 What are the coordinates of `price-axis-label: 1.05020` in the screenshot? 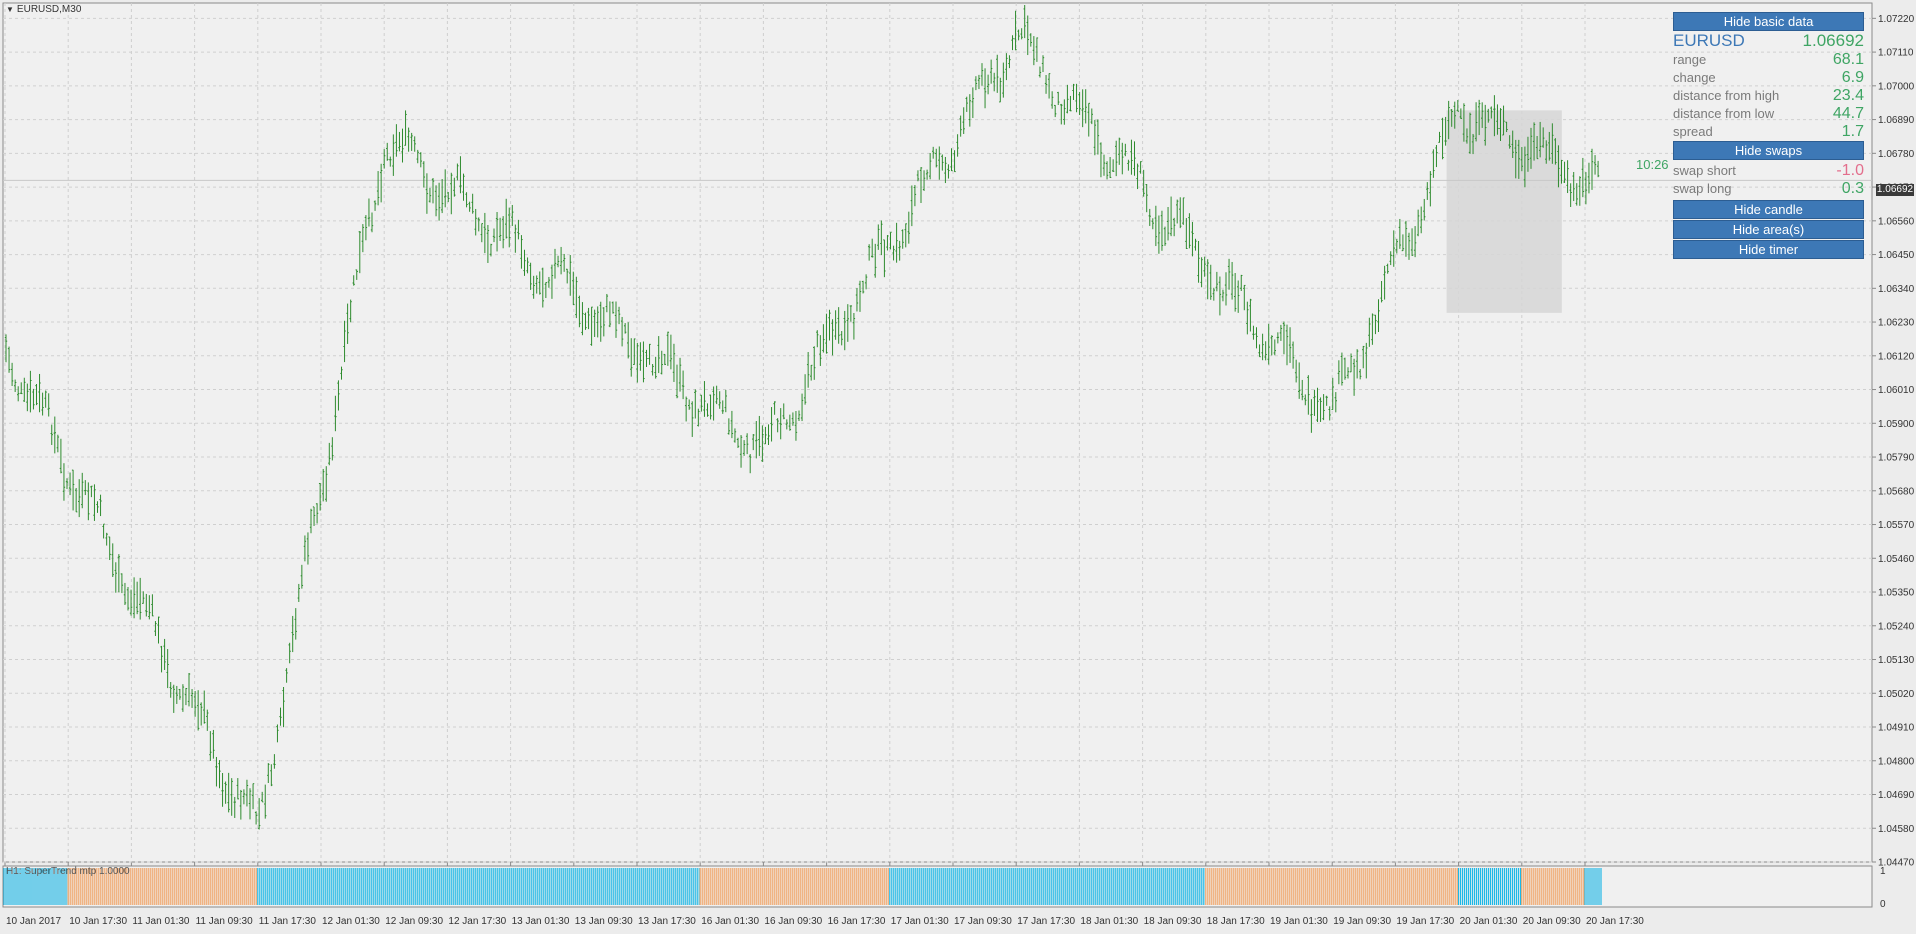 It's located at (1896, 694).